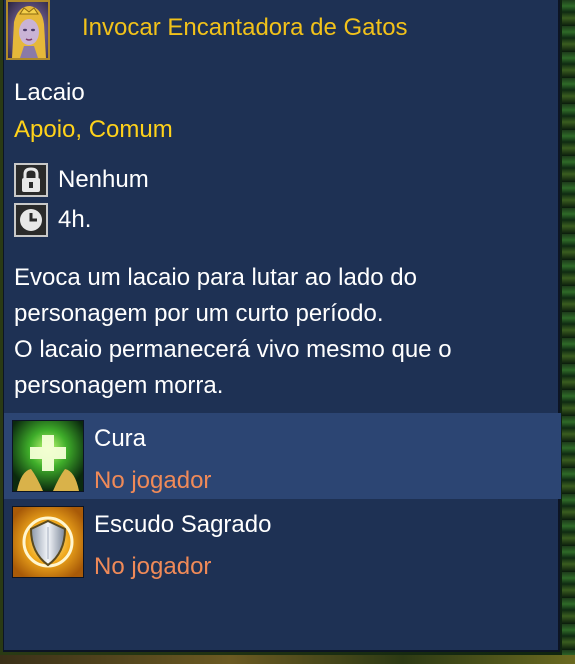 The height and width of the screenshot is (664, 575). I want to click on enchantress-portrait-icon, so click(28, 30).